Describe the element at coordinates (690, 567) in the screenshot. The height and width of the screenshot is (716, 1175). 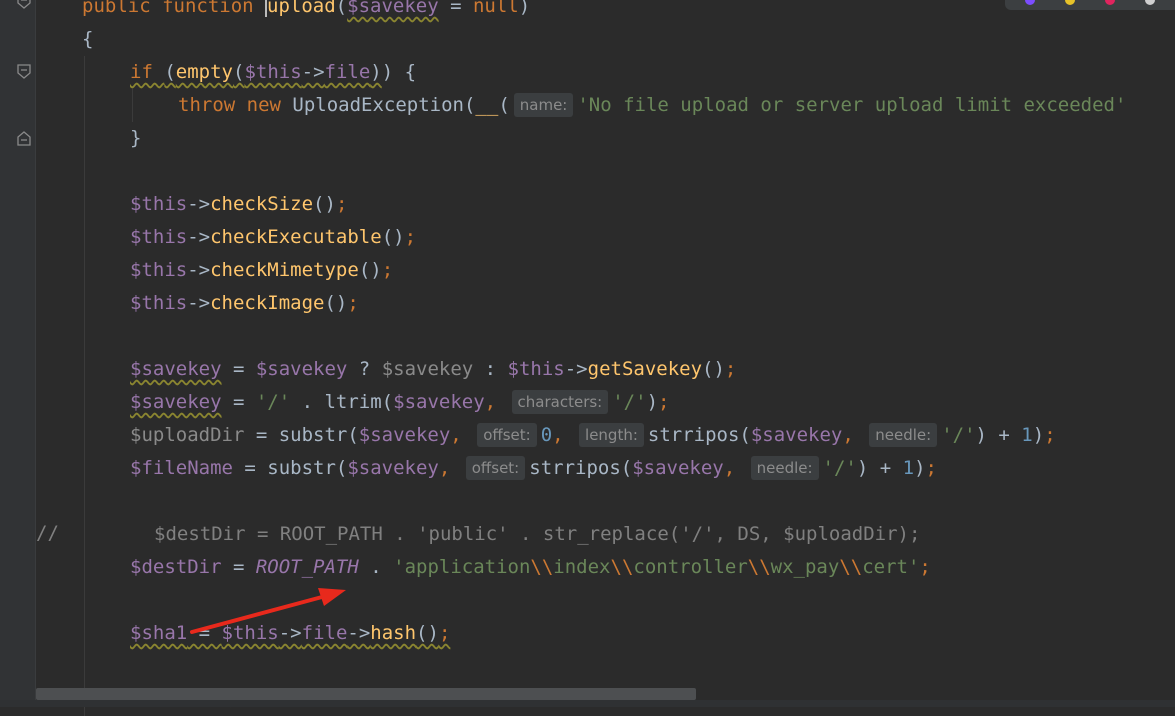
I see `code-token: controller` at that location.